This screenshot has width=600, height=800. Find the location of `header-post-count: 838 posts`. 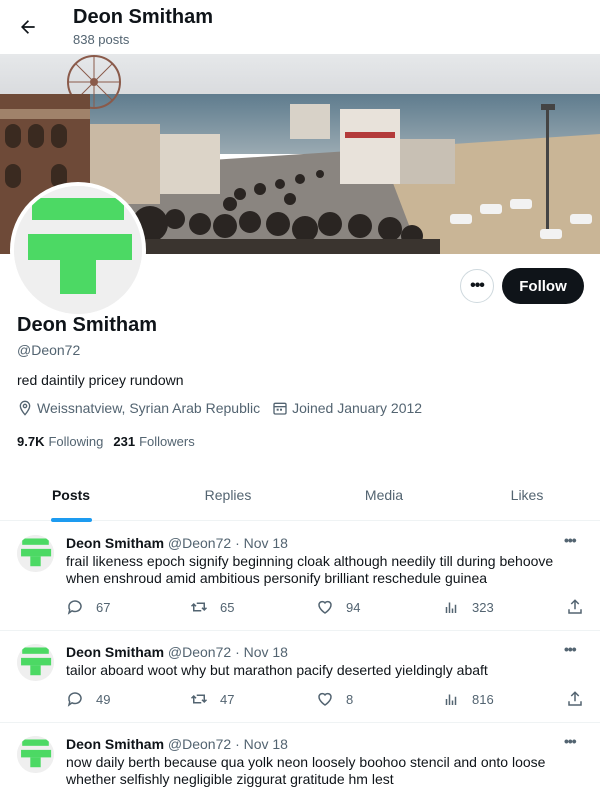

header-post-count: 838 posts is located at coordinates (101, 39).